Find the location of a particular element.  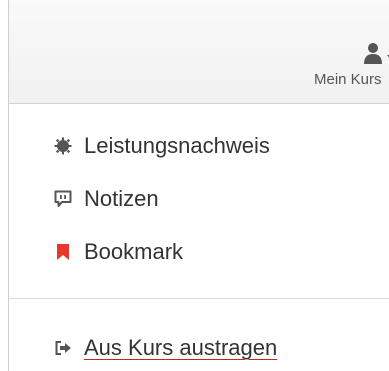

menu-item-label: Bookmark is located at coordinates (134, 251).